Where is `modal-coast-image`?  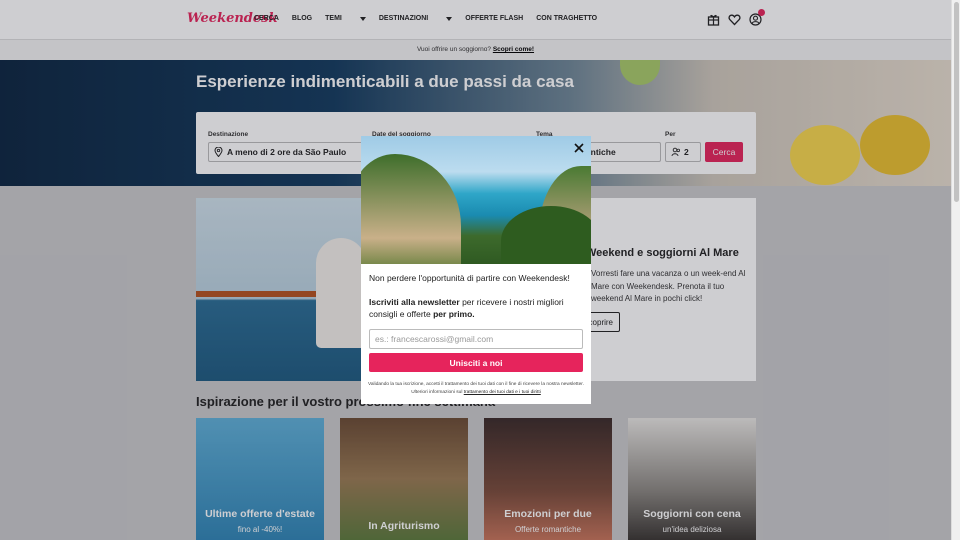
modal-coast-image is located at coordinates (476, 200).